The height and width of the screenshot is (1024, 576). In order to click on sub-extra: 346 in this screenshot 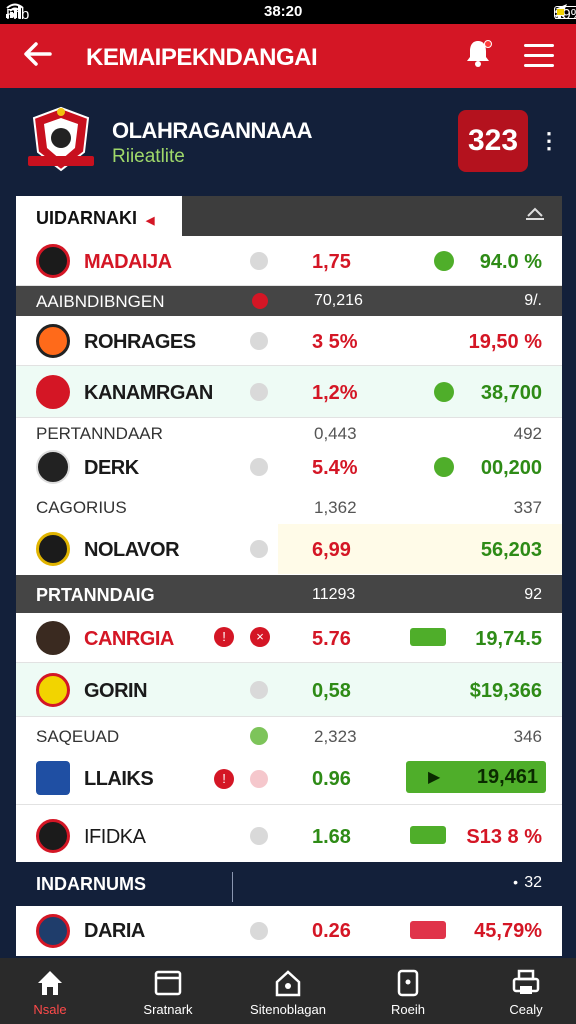, I will do `click(527, 736)`.